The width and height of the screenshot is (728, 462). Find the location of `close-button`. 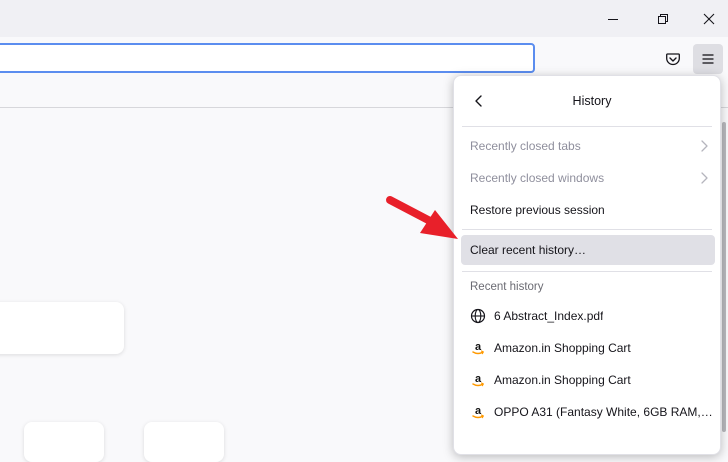

close-button is located at coordinates (707, 18).